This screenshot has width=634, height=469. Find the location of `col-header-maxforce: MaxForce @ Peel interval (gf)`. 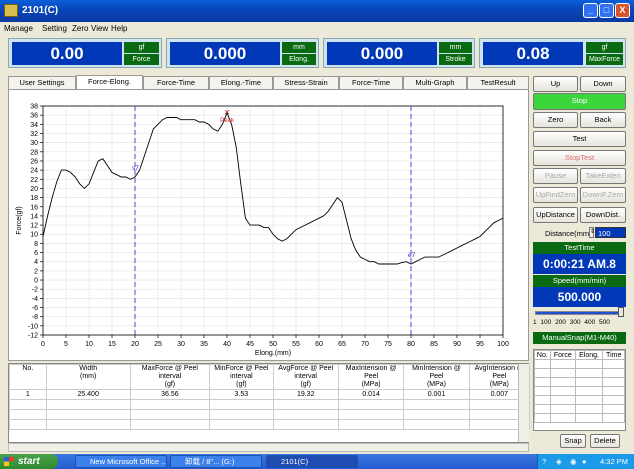

col-header-maxforce: MaxForce @ Peel interval (gf) is located at coordinates (170, 377).